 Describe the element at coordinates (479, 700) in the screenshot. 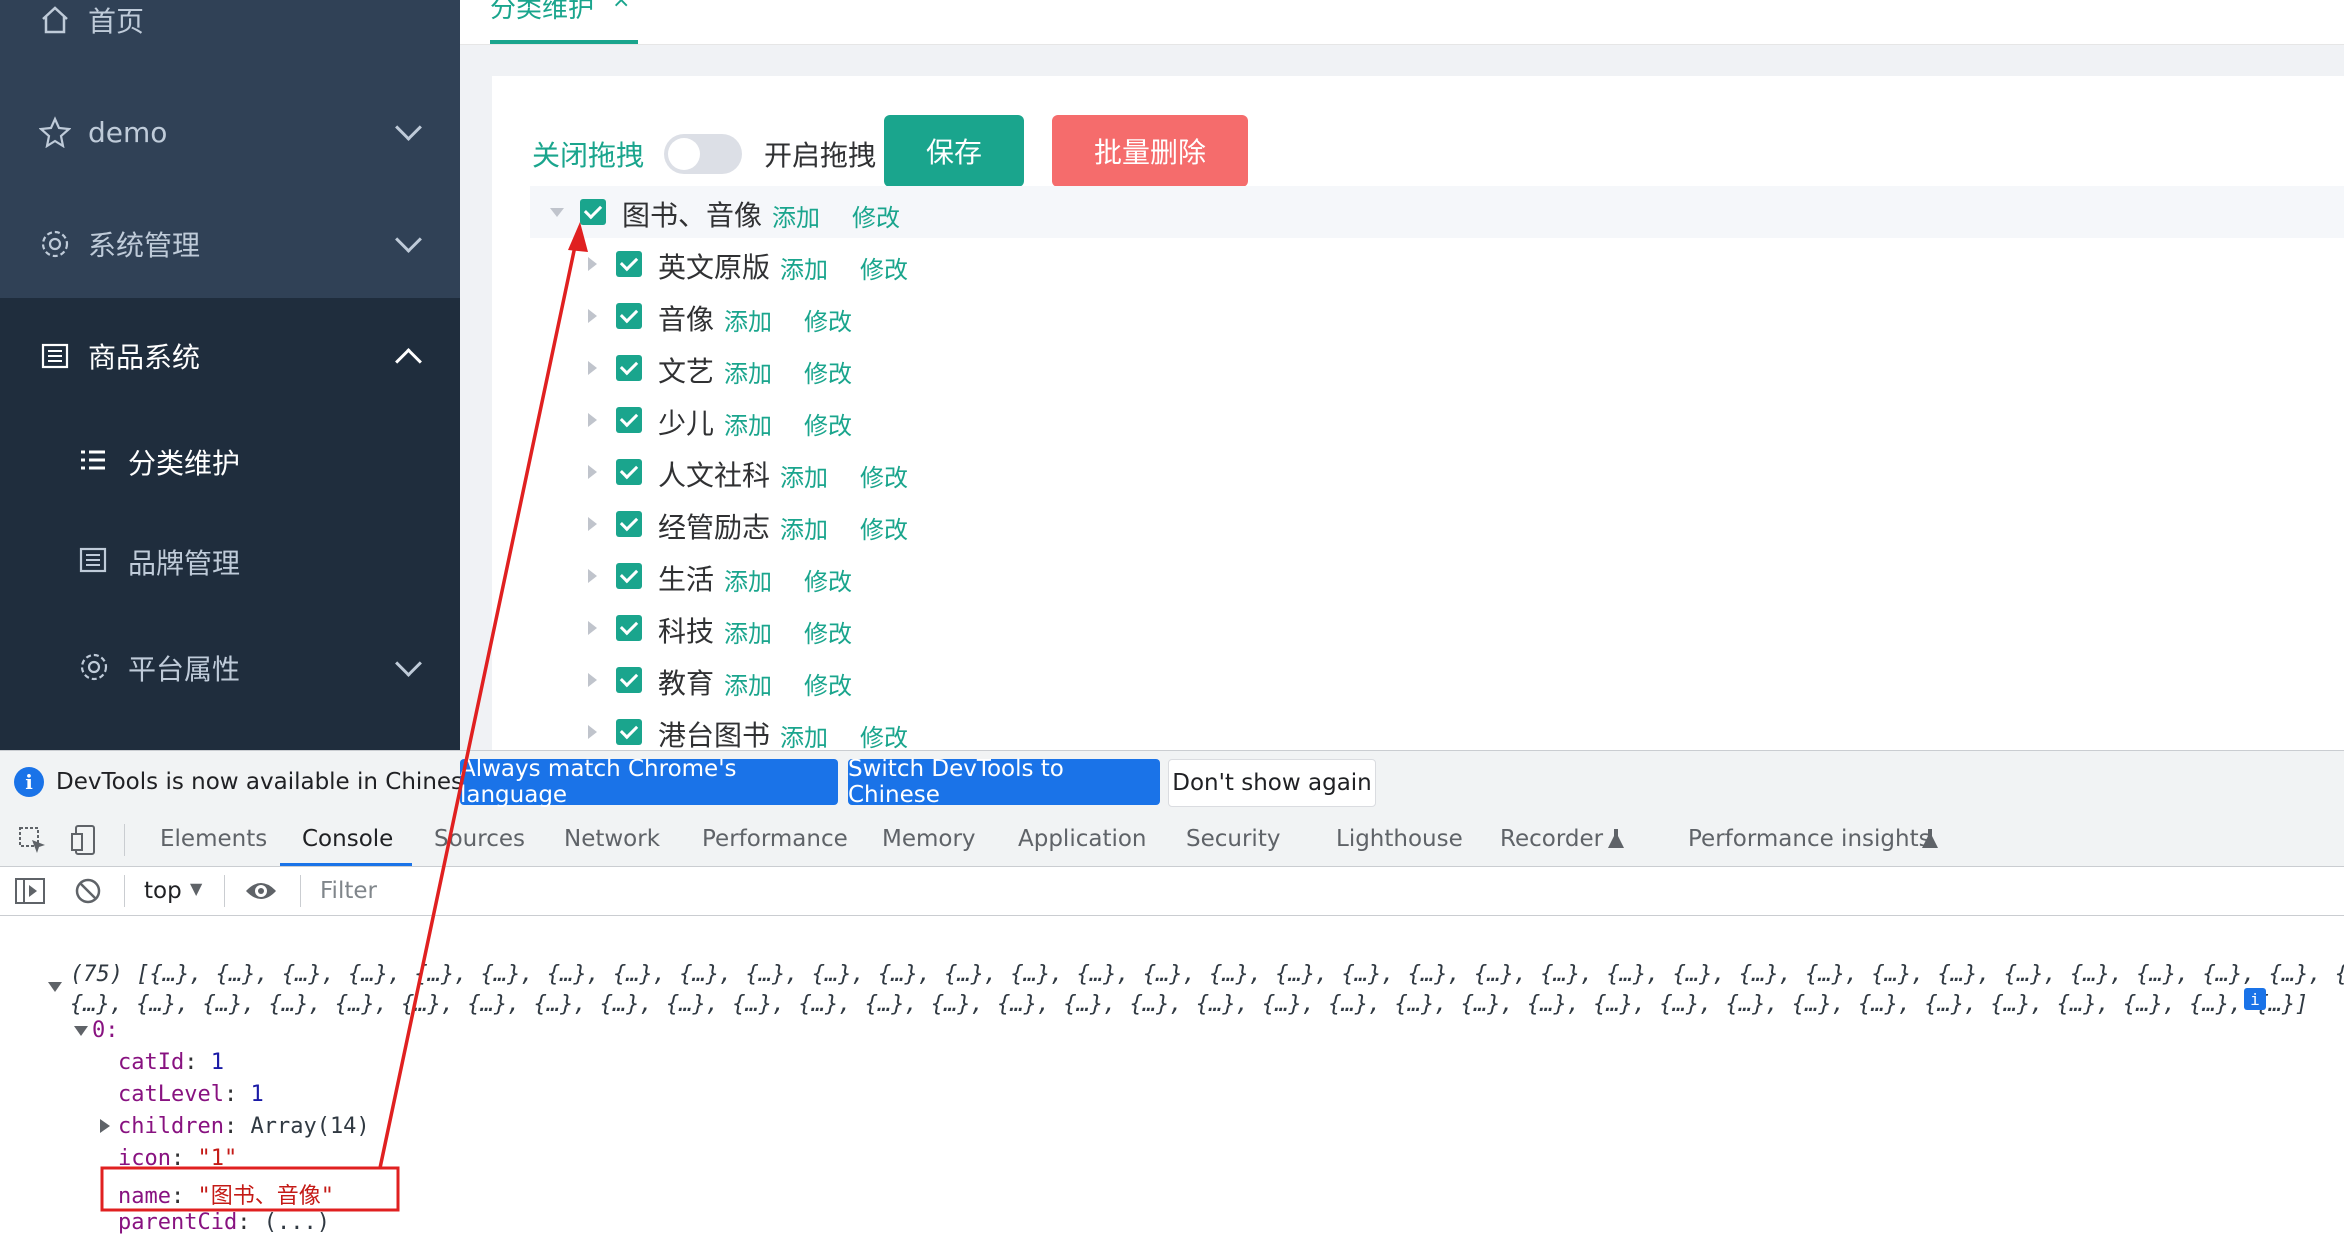

I see `annotation-arrow` at that location.